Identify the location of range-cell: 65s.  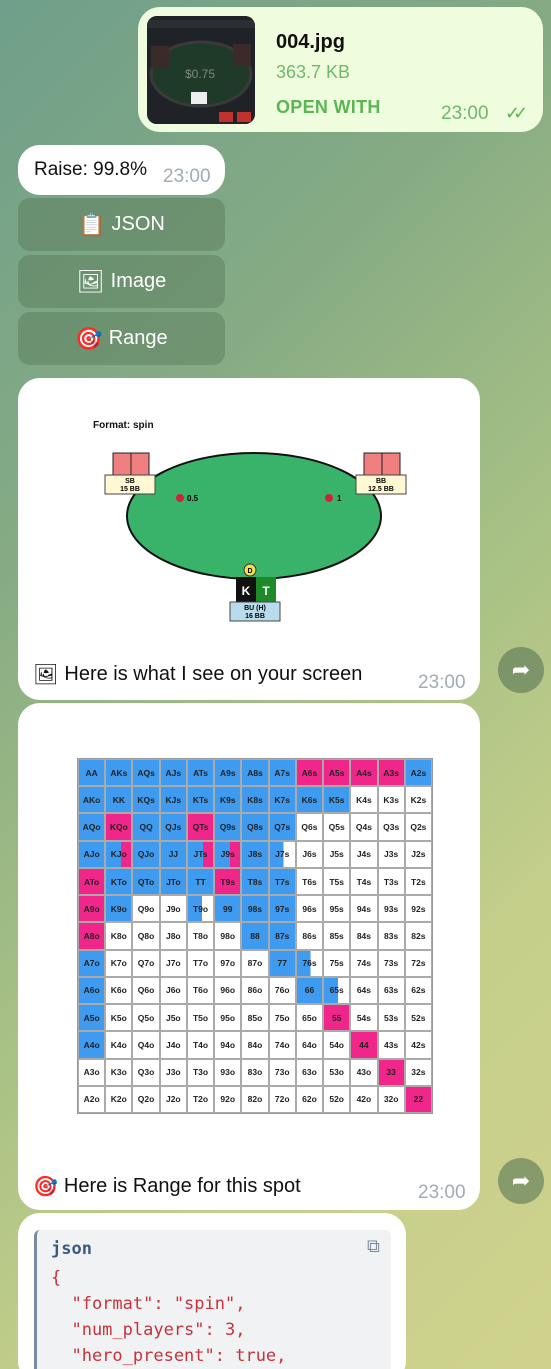
(337, 990).